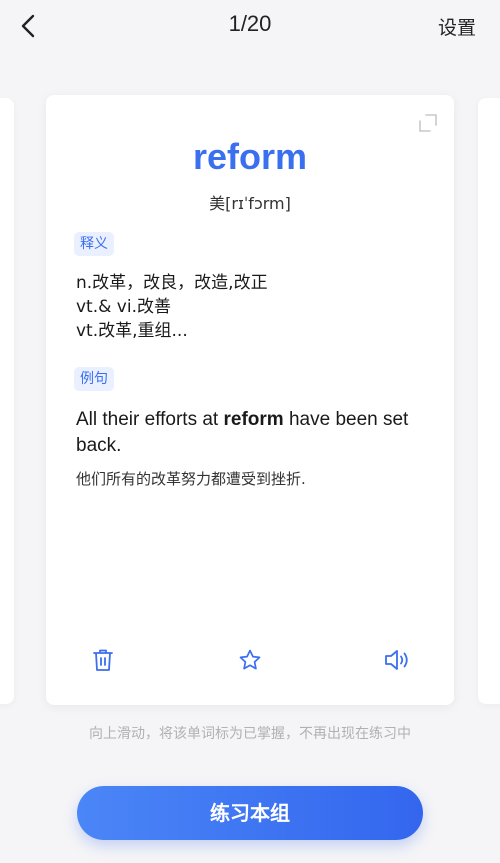 The width and height of the screenshot is (500, 863). I want to click on example-keyword: reform, so click(253, 419).